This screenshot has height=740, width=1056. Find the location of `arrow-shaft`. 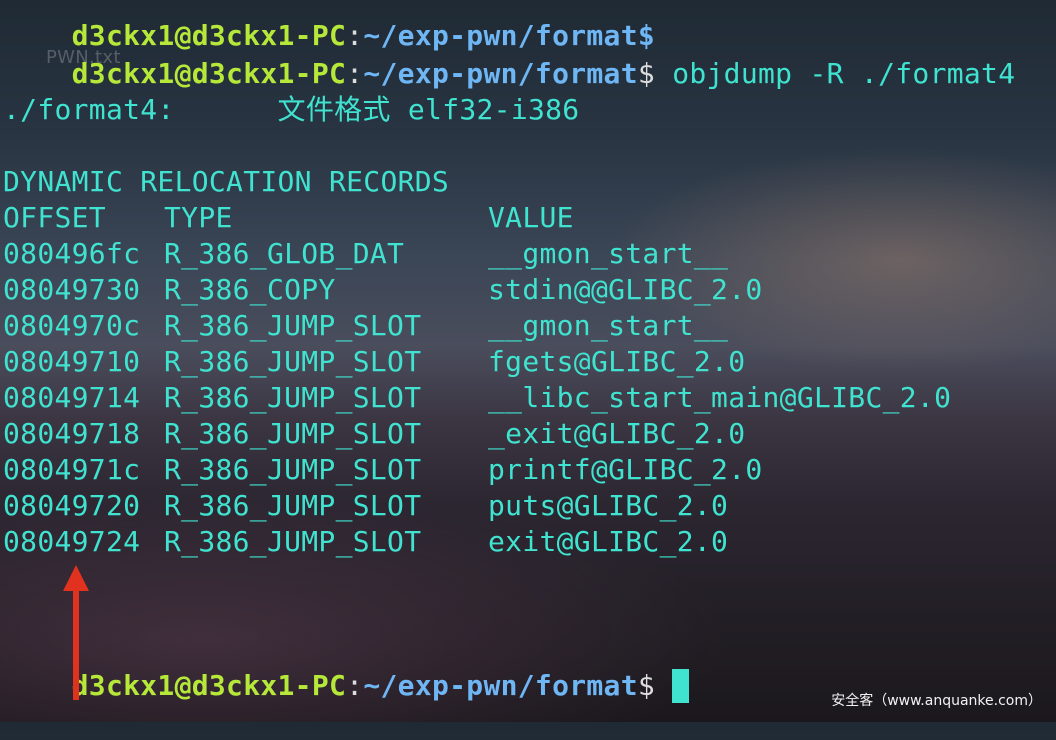

arrow-shaft is located at coordinates (76, 644).